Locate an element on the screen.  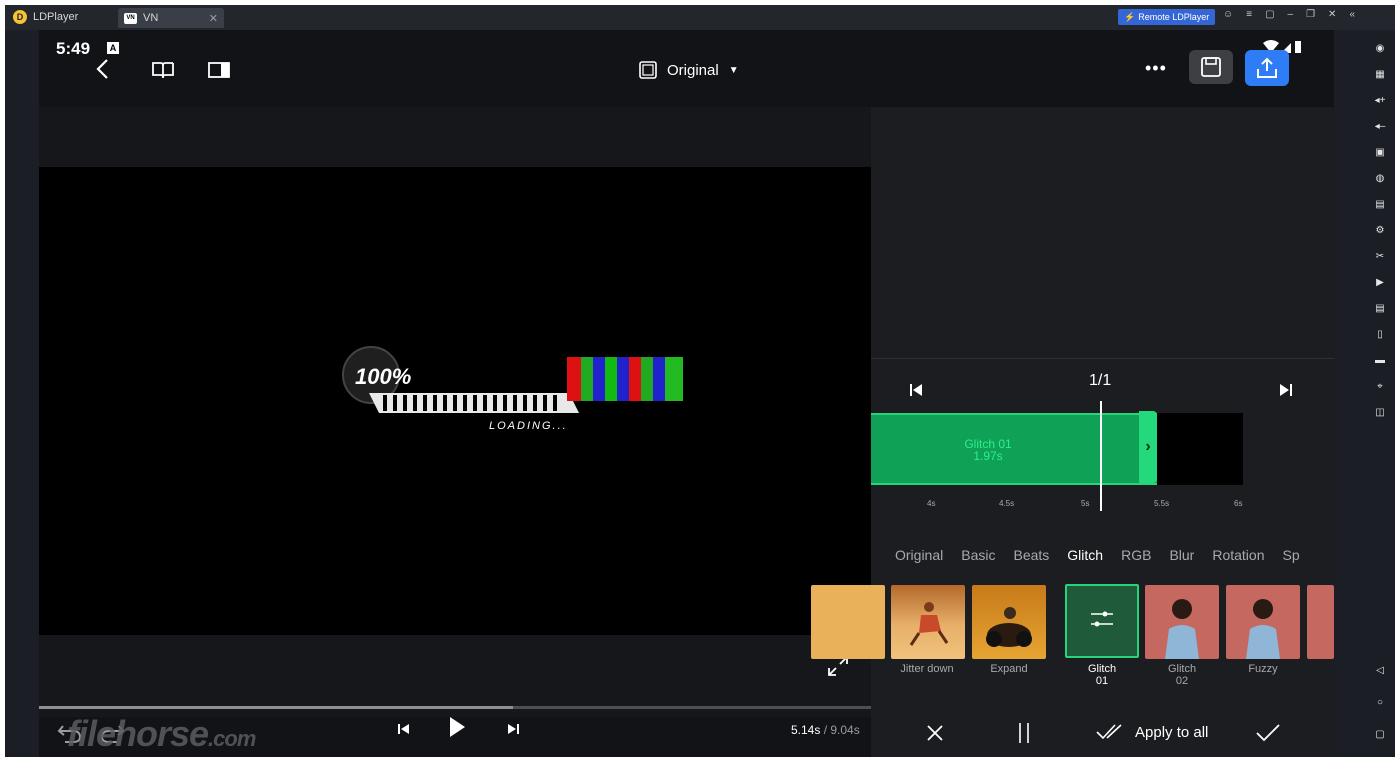
playhead is located at coordinates (1101, 456).